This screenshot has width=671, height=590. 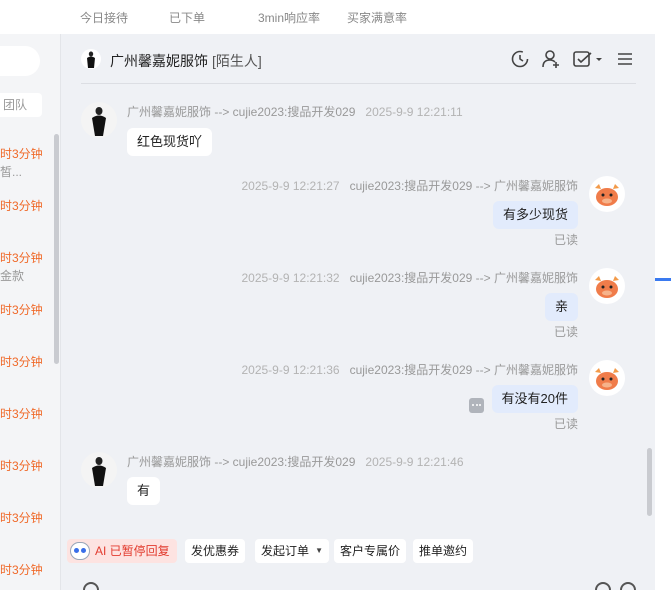 I want to click on message-bubble: 有, so click(x=144, y=491).